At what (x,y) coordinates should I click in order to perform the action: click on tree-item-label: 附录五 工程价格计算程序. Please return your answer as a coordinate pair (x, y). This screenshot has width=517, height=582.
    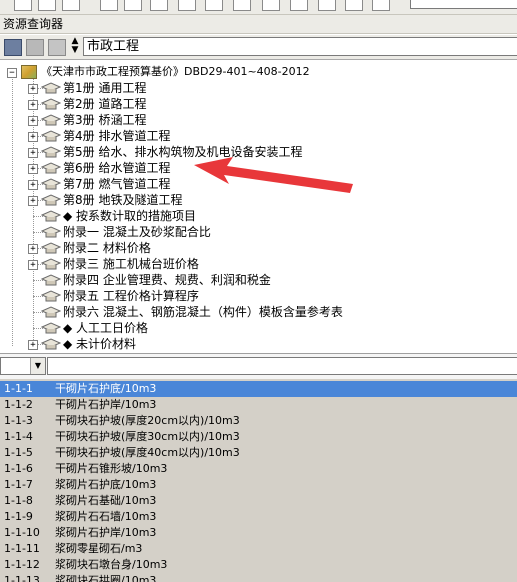
    Looking at the image, I should click on (131, 296).